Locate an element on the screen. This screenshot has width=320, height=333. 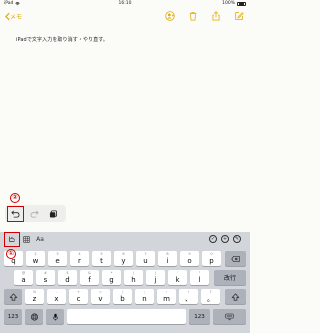
key-hint: % is located at coordinates (34, 292).